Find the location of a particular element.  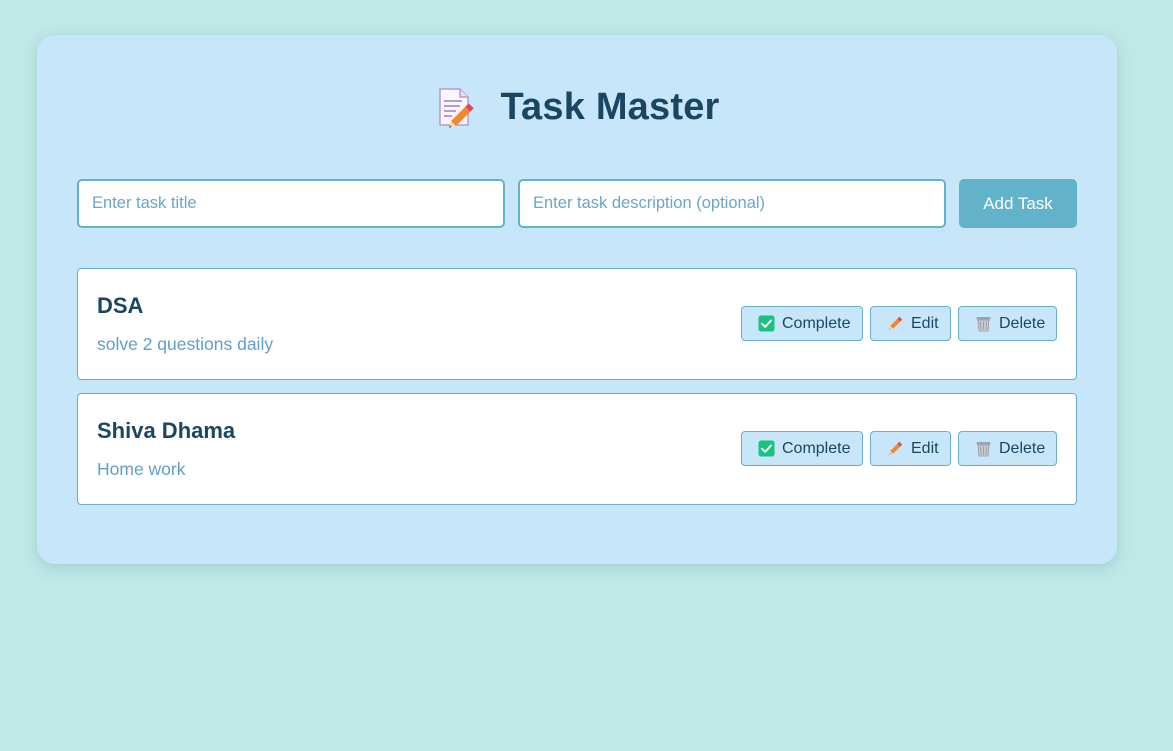

memo-pencil-icon is located at coordinates (456, 107).